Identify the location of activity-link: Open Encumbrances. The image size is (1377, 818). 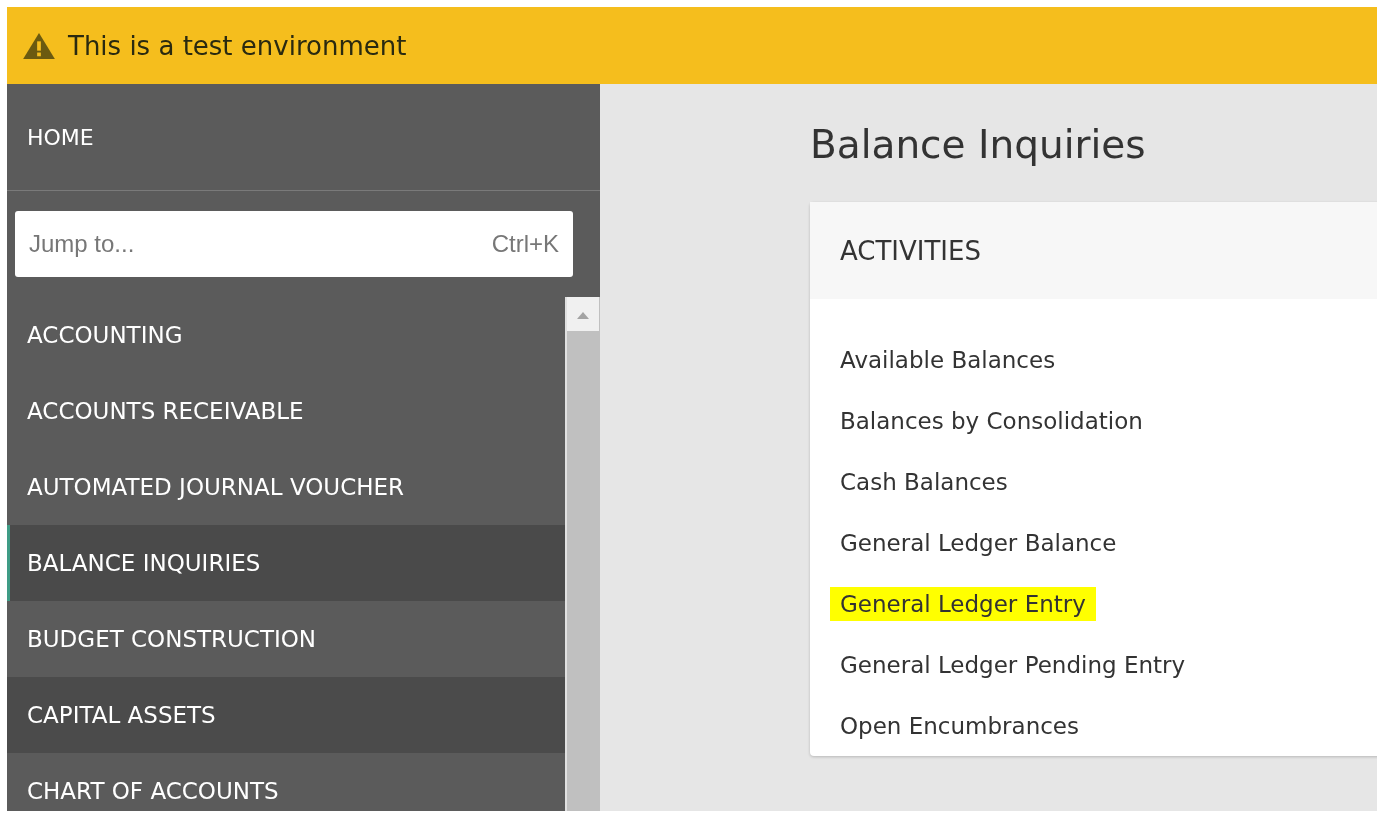
(959, 725).